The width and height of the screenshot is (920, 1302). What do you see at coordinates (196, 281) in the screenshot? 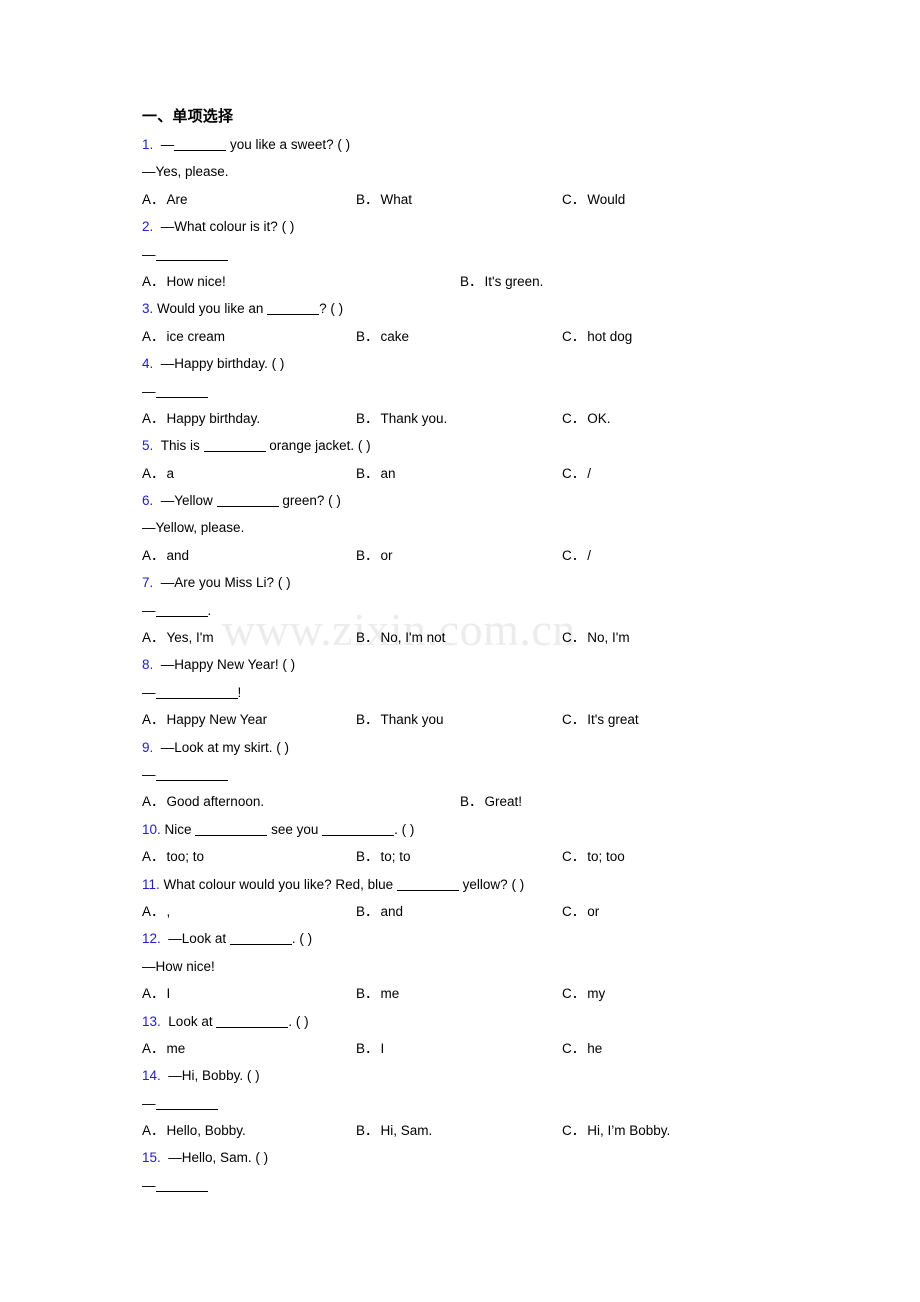
I see `option-a-text: How nice!` at bounding box center [196, 281].